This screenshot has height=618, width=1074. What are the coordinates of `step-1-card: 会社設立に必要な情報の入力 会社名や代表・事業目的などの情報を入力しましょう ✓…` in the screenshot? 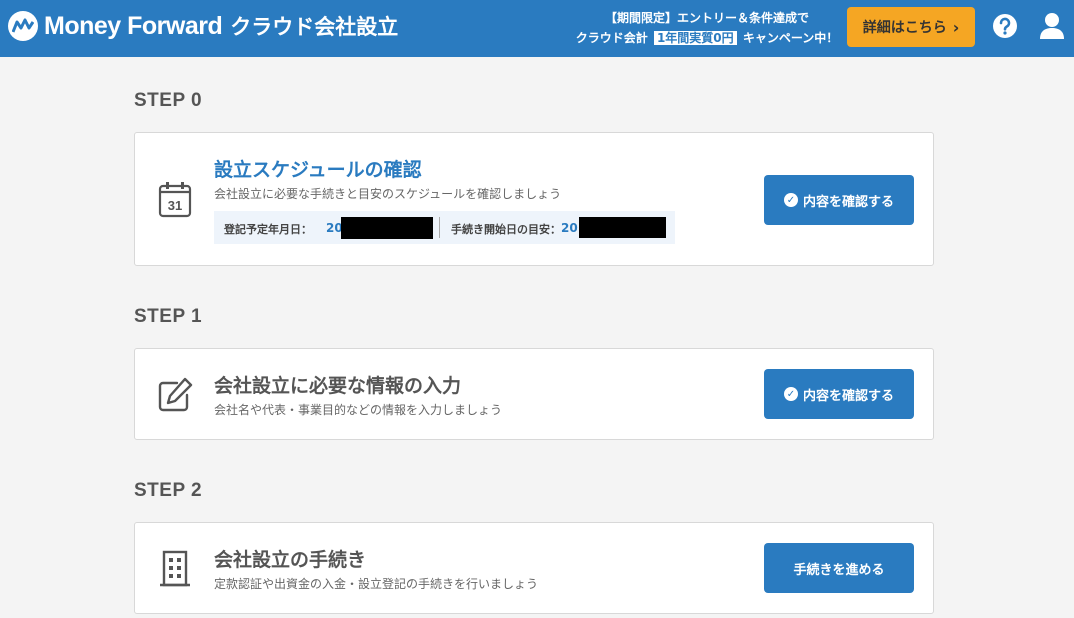 It's located at (534, 394).